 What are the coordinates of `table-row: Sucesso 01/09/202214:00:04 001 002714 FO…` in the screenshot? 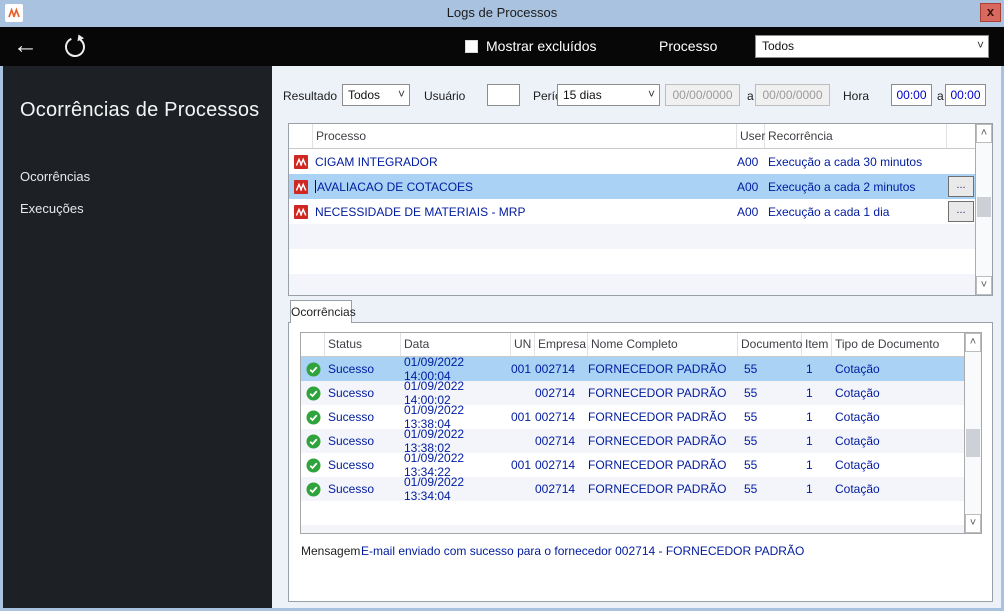 It's located at (632, 370).